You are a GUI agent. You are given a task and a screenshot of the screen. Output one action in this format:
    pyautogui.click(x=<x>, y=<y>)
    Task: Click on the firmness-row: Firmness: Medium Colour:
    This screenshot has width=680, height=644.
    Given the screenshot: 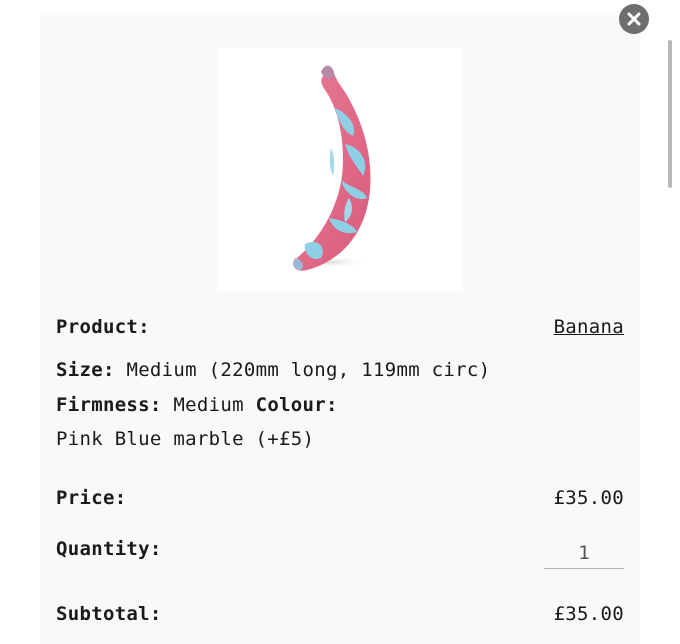 What is the action you would take?
    pyautogui.click(x=340, y=405)
    